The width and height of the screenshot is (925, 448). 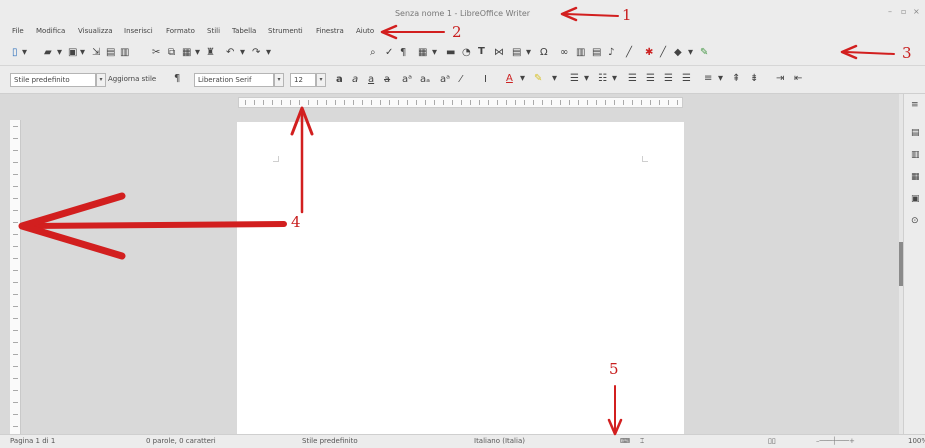 I want to click on font-color-dropdown-icon: ▾, so click(x=522, y=79).